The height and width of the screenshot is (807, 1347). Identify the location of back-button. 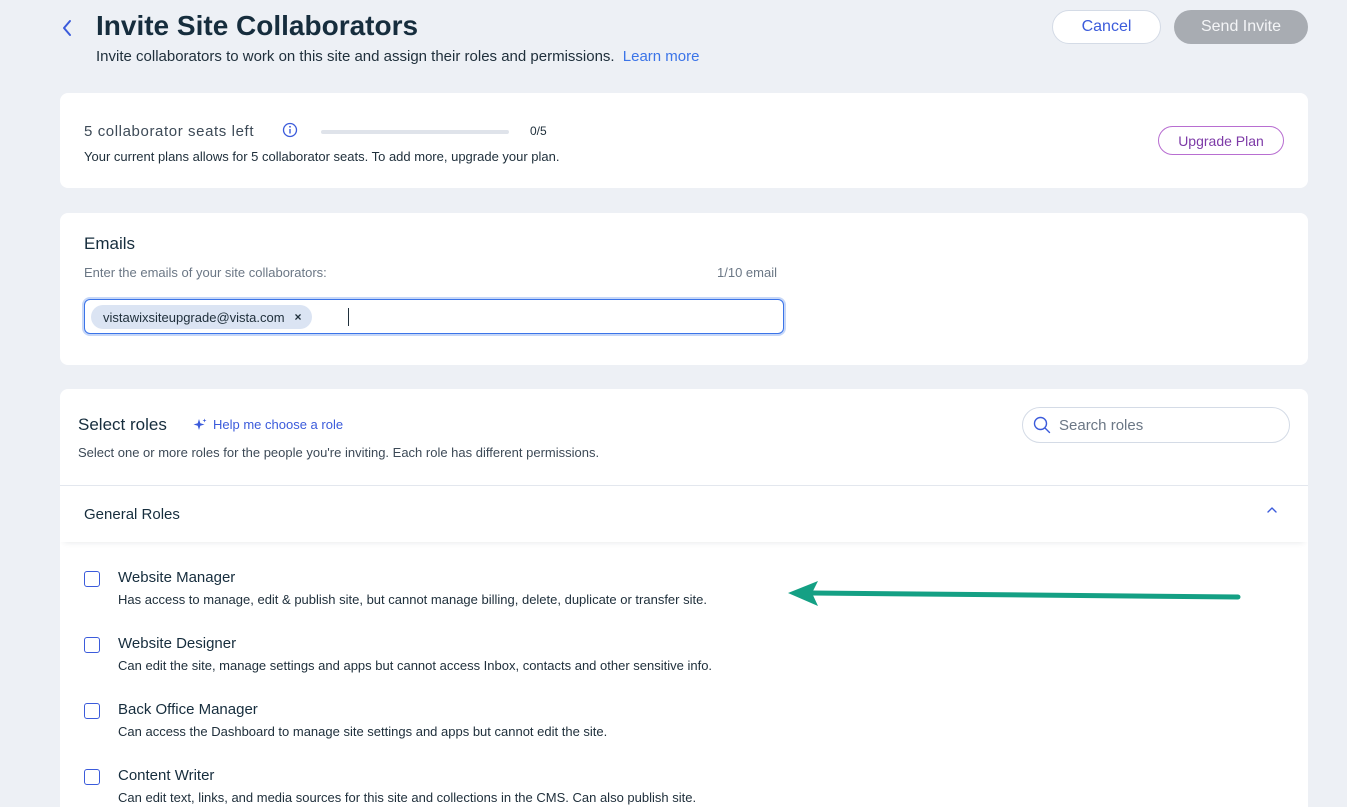
(67, 28).